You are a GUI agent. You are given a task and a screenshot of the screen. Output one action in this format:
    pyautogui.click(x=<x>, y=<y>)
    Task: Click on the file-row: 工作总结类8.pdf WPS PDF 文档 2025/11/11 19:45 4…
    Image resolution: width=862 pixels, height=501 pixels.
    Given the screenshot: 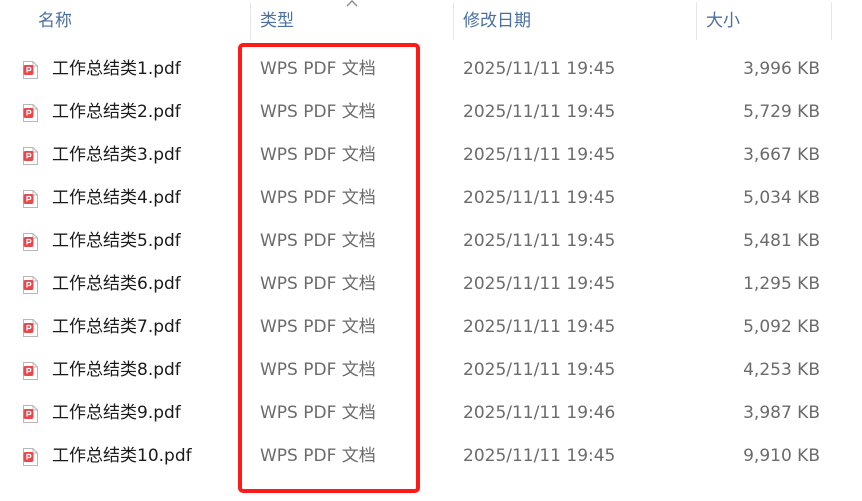 What is the action you would take?
    pyautogui.click(x=431, y=370)
    